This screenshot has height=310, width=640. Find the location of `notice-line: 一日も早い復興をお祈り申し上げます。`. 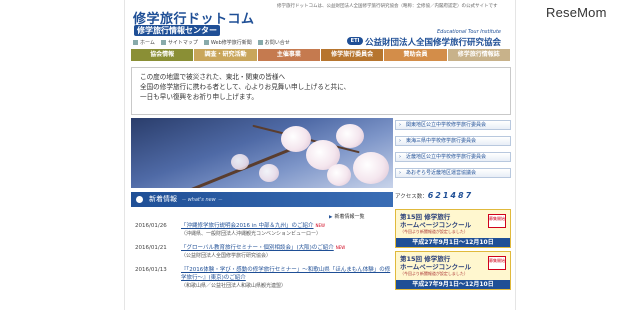

notice-line: 一日も早い復興をお祈り申し上げます。 is located at coordinates (199, 97).